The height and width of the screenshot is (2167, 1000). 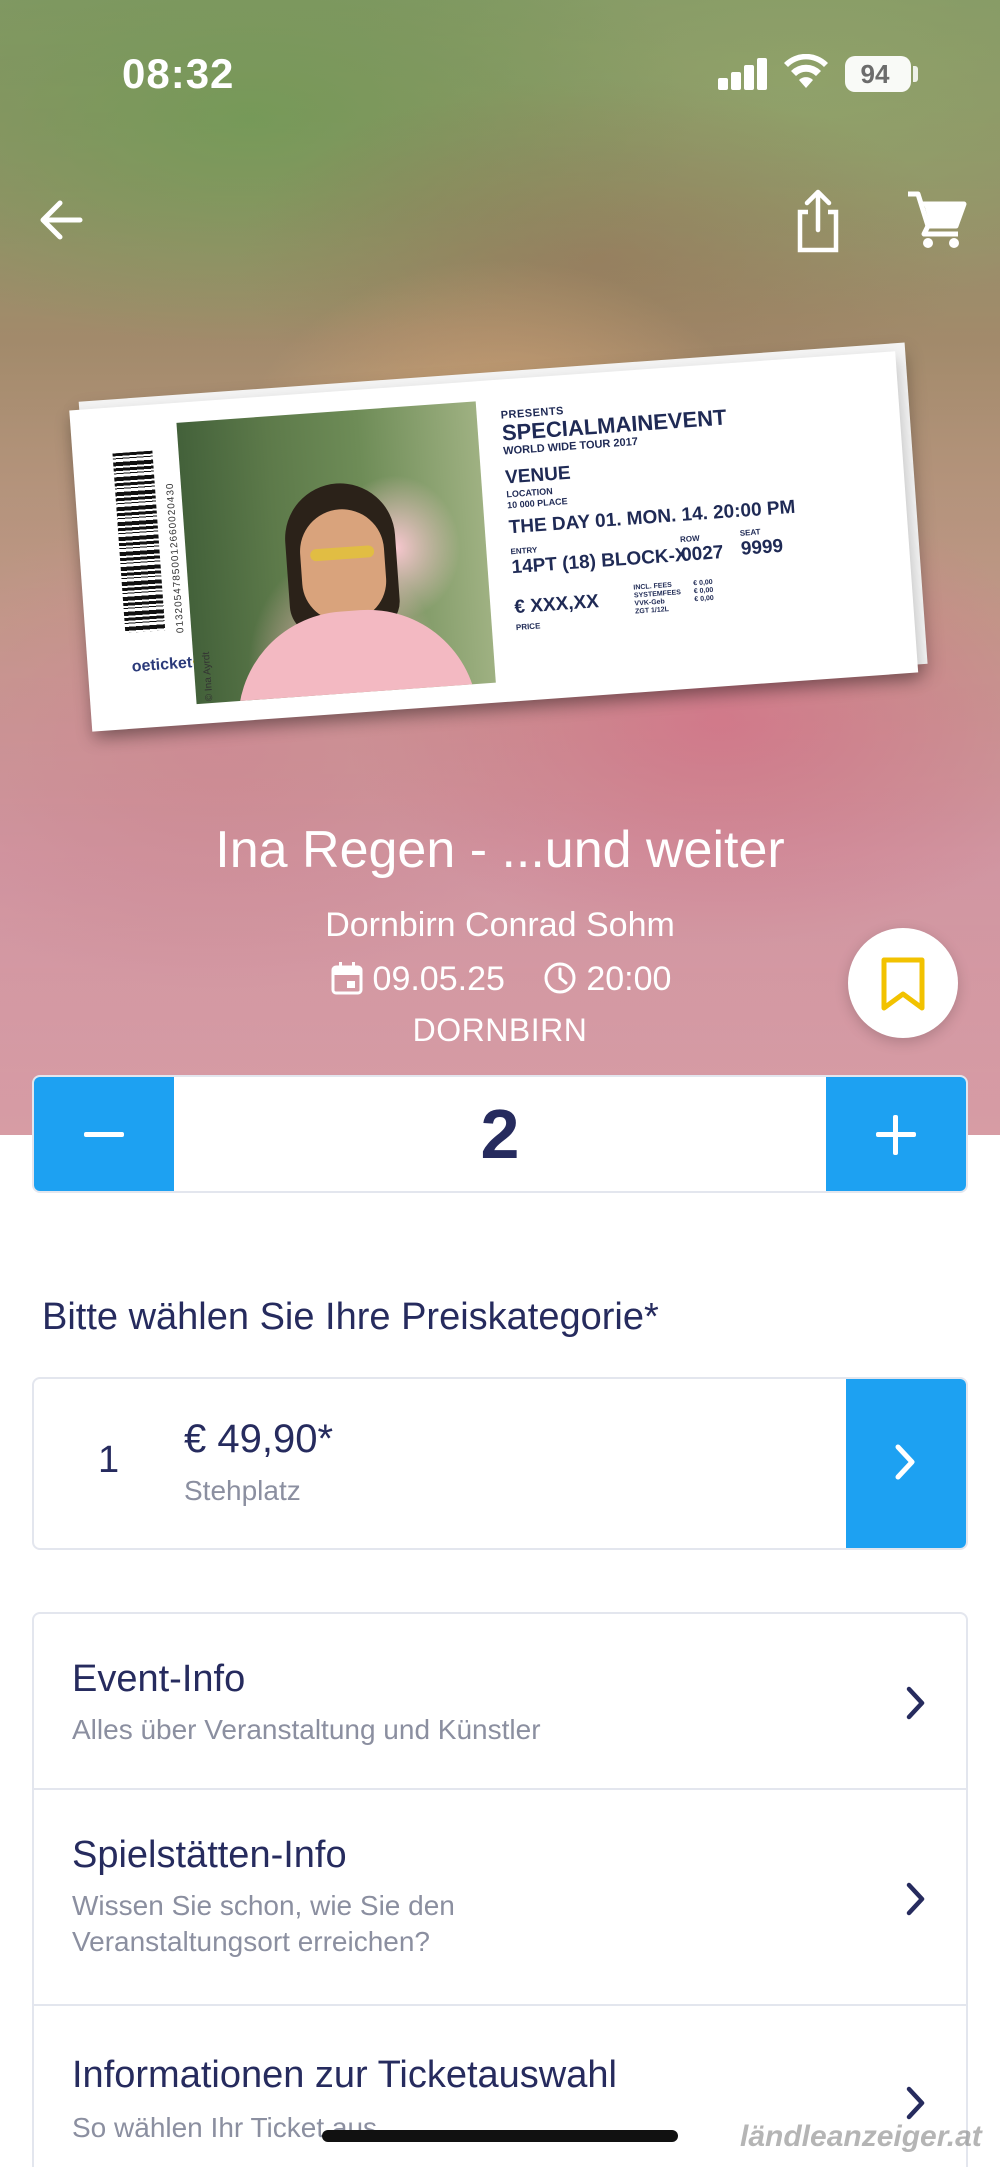 I want to click on watermark: ländleanzeiger.at, so click(x=861, y=2136).